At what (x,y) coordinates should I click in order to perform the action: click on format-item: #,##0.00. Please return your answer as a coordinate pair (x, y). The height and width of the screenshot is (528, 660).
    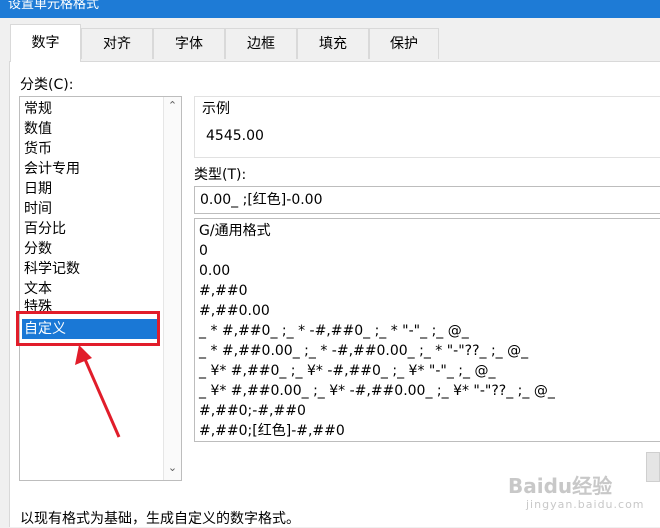
    Looking at the image, I should click on (234, 311).